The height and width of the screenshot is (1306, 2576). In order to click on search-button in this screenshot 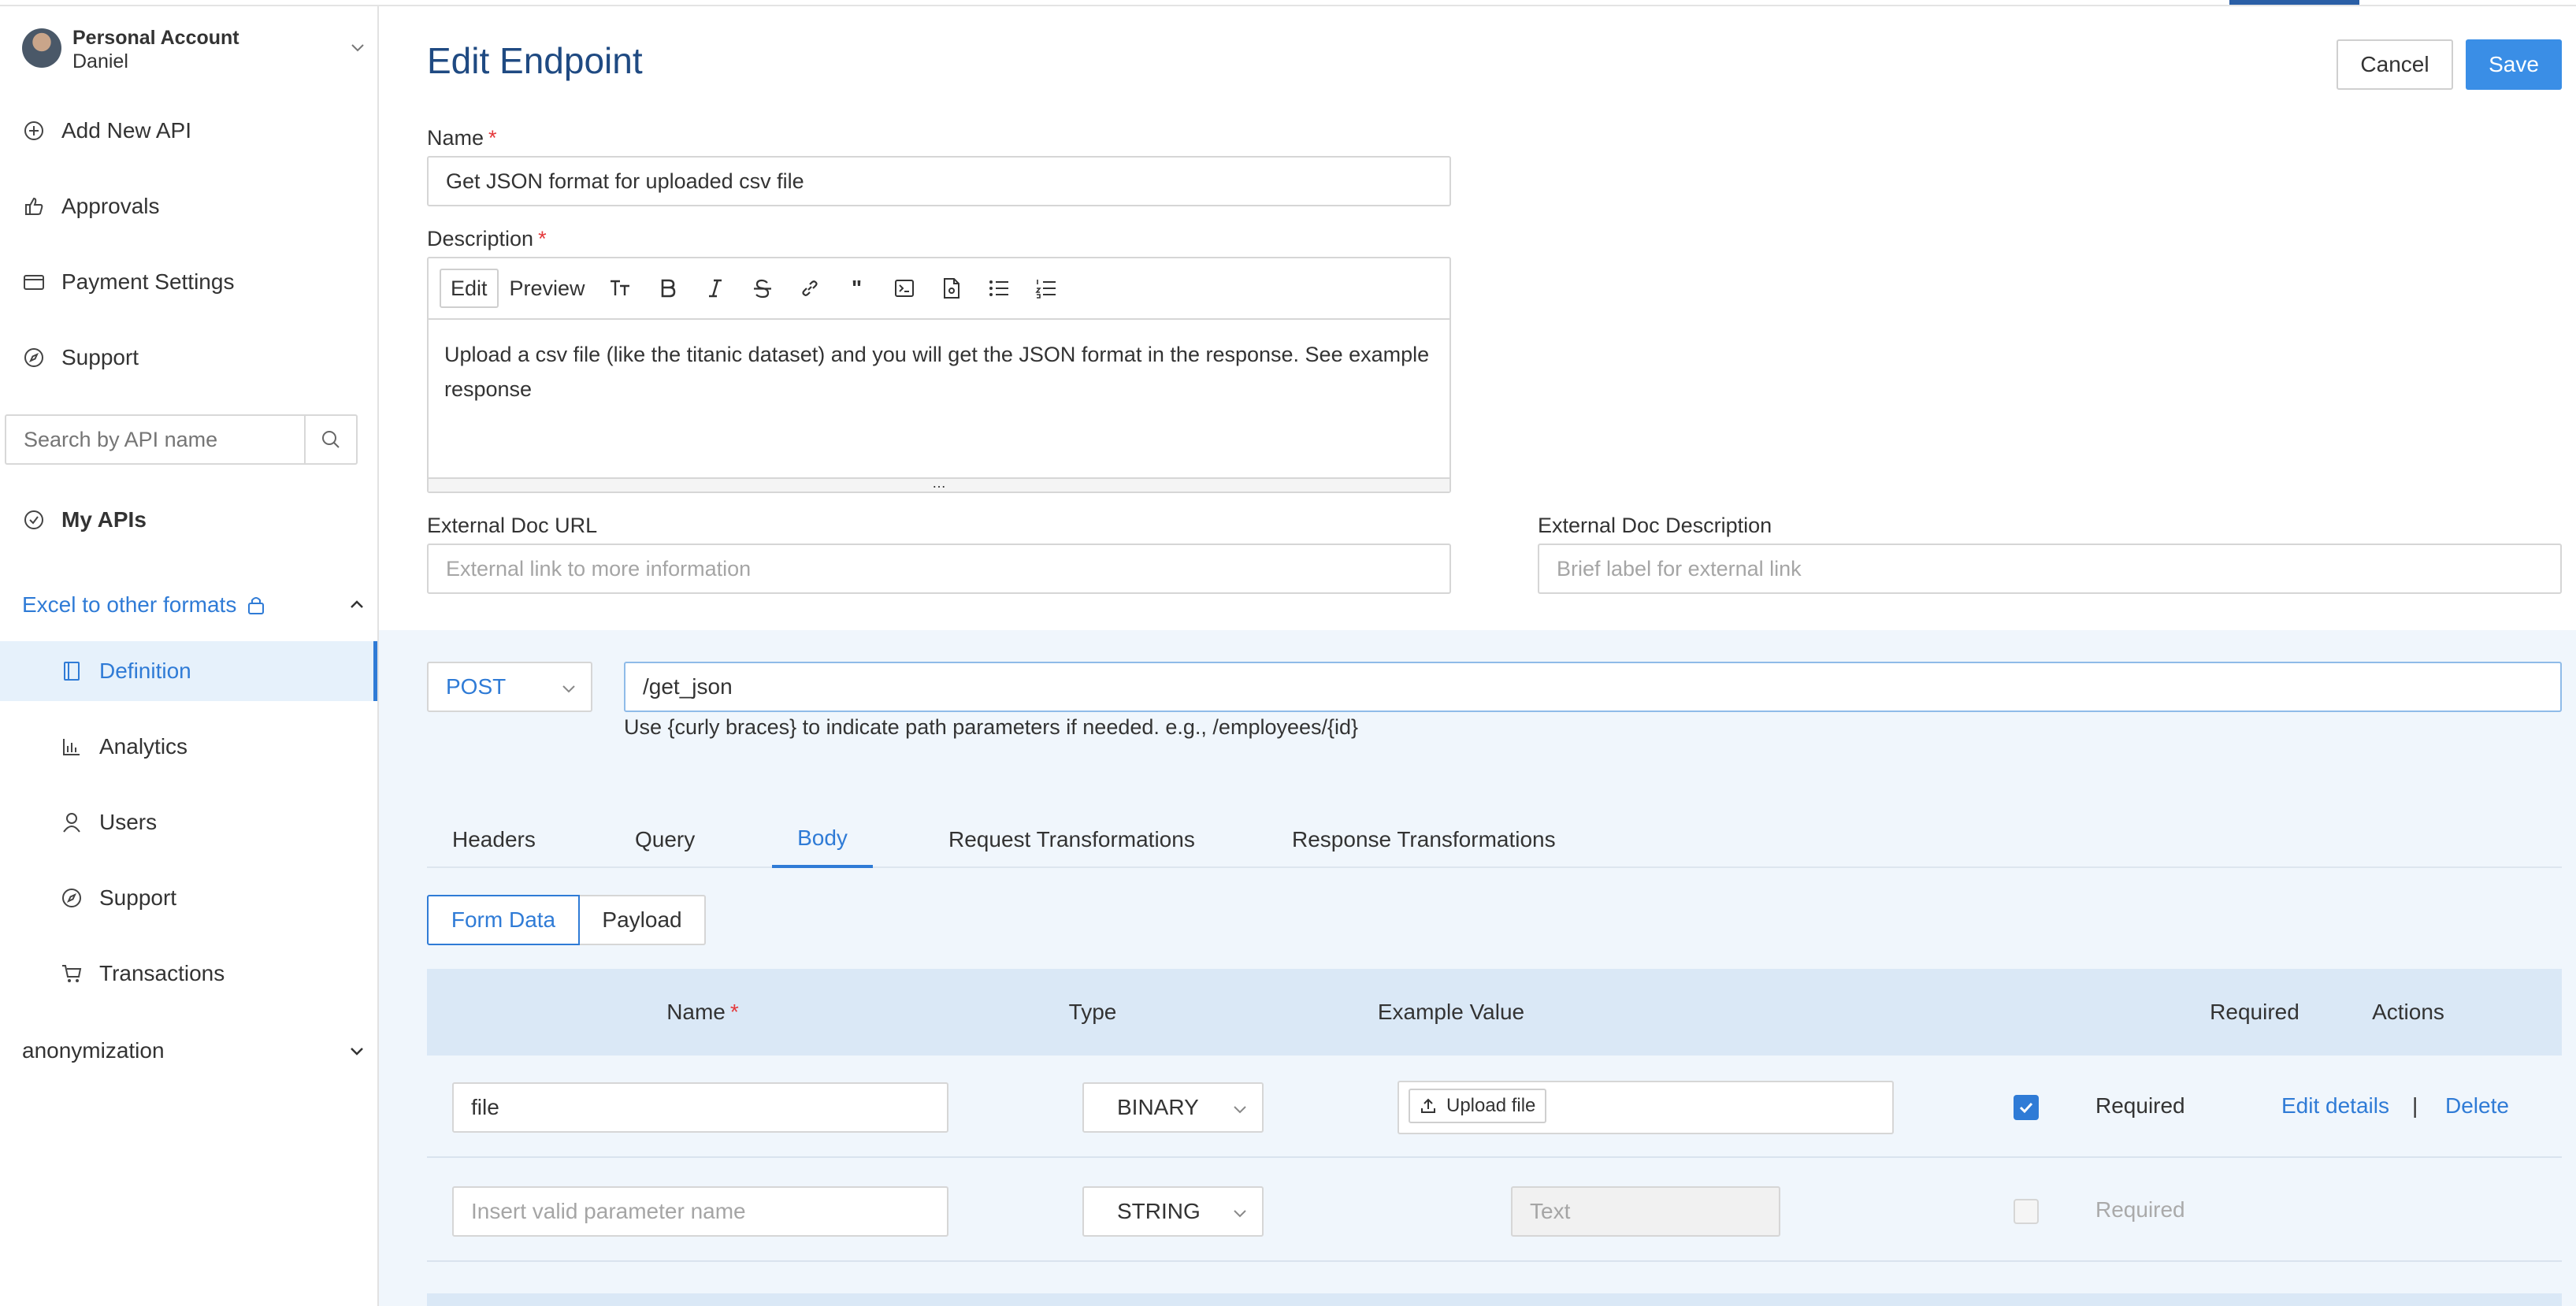, I will do `click(331, 440)`.